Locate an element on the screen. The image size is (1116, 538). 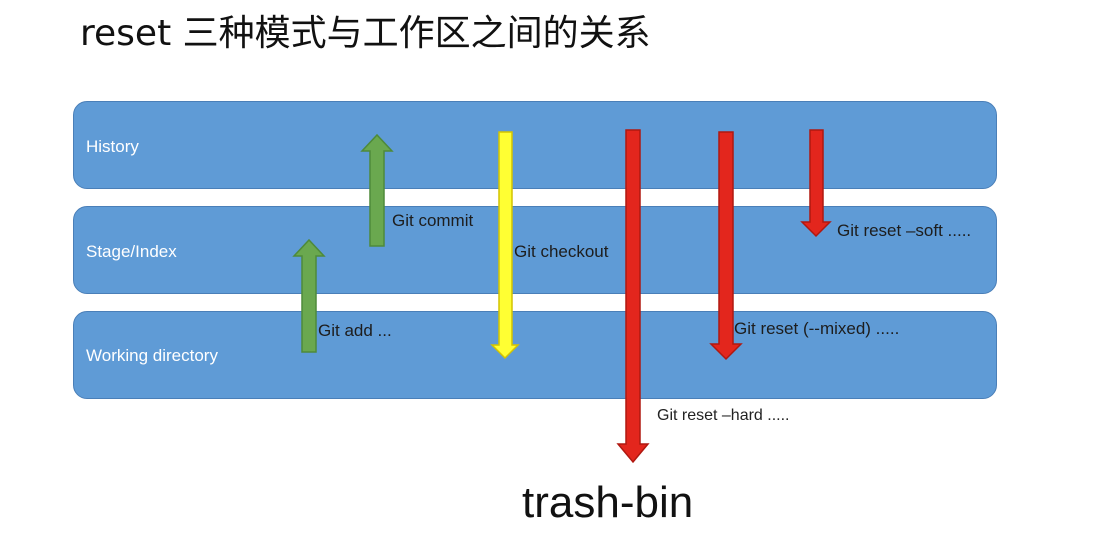
git-reset-soft-arrow is located at coordinates (816, 183).